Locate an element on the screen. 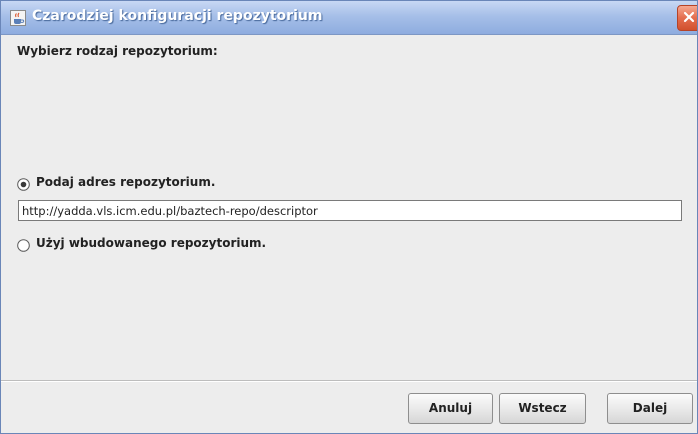  close-button is located at coordinates (687, 18).